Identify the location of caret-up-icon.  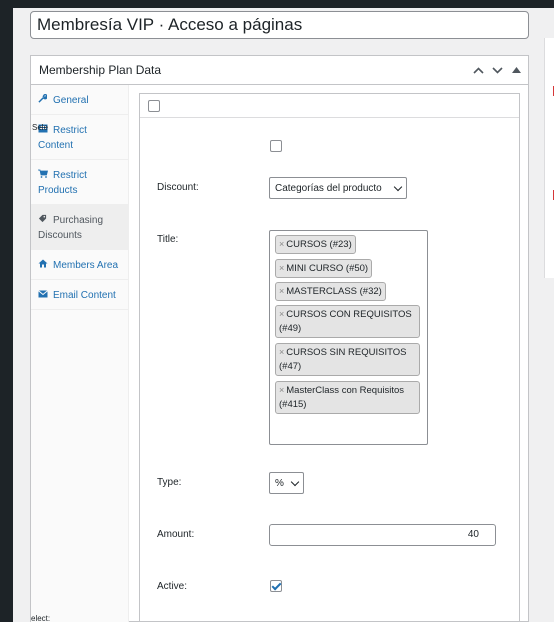
(516, 70).